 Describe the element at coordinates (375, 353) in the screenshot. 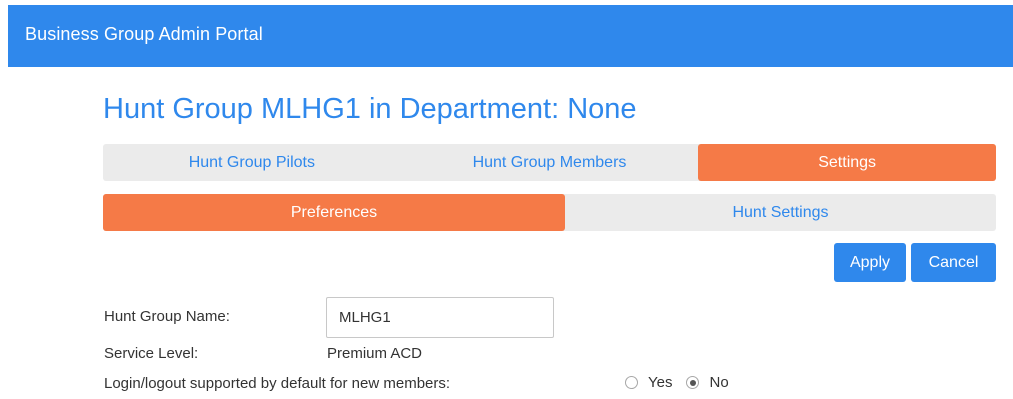

I see `service-level-value: Premium ACD` at that location.